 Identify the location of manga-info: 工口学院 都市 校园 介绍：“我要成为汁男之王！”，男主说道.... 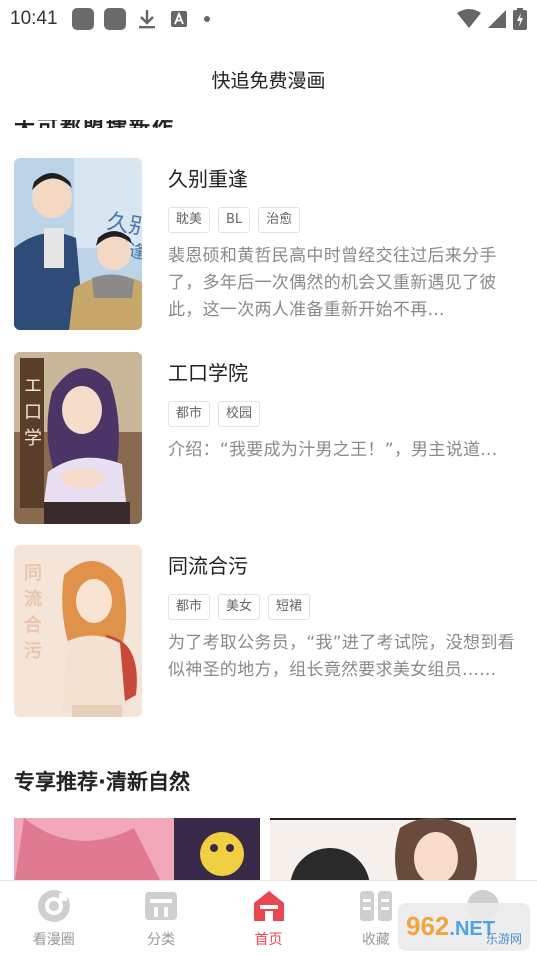
(345, 435).